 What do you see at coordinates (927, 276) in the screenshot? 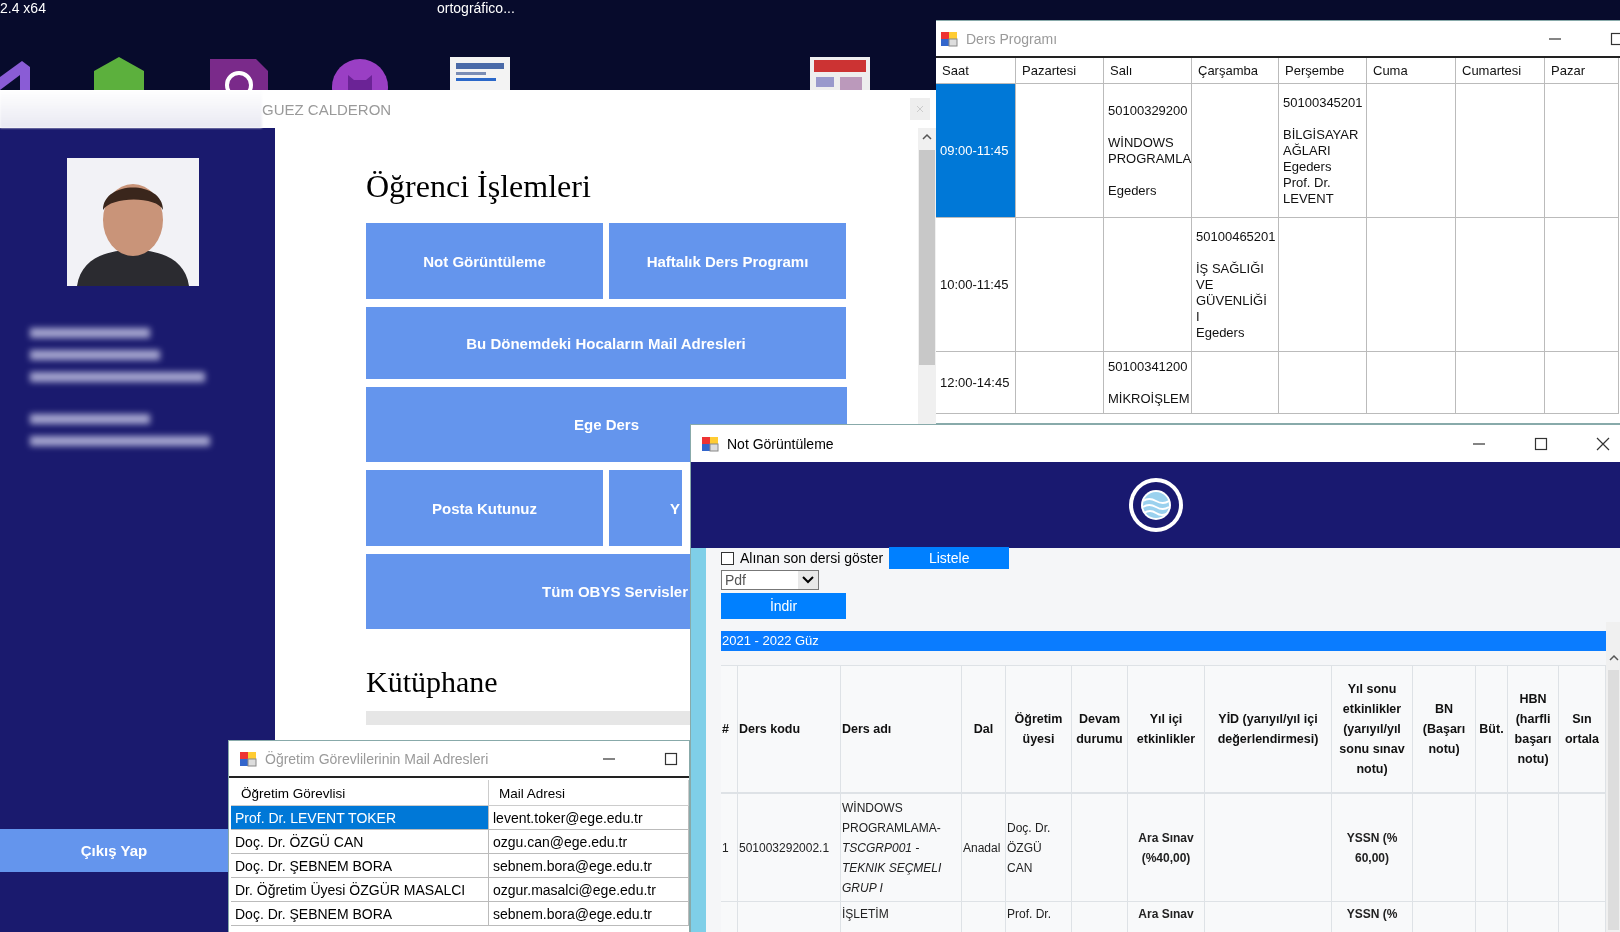
I see `scrollbar` at bounding box center [927, 276].